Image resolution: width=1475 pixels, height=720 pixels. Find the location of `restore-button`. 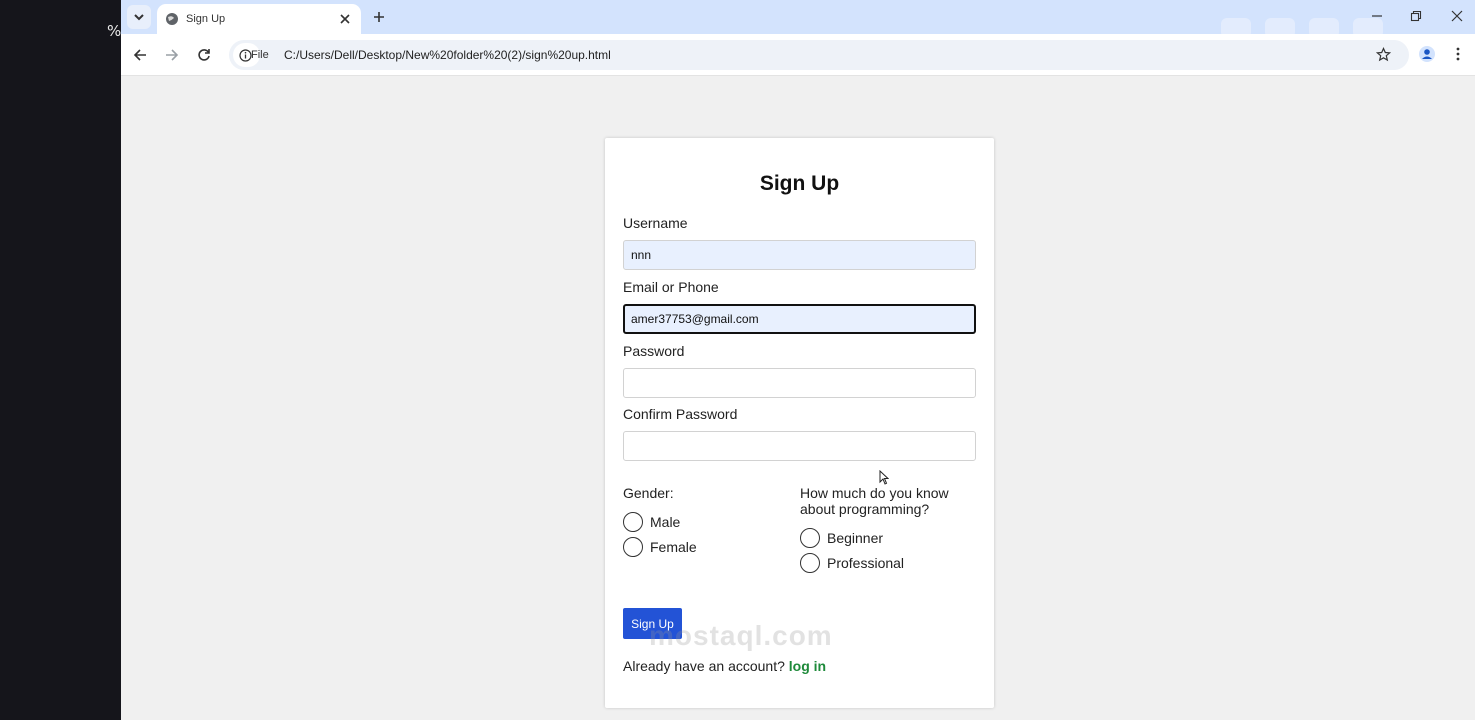

restore-button is located at coordinates (1416, 16).